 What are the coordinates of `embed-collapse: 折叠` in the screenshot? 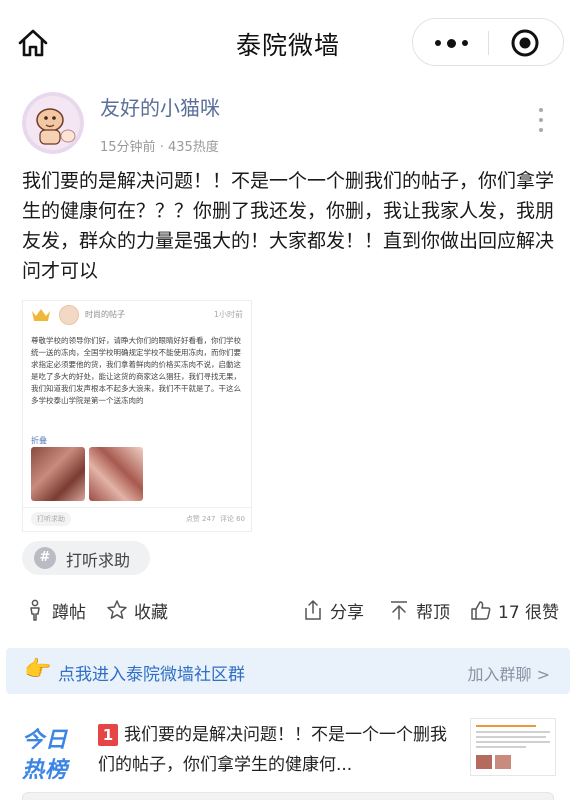 It's located at (39, 440).